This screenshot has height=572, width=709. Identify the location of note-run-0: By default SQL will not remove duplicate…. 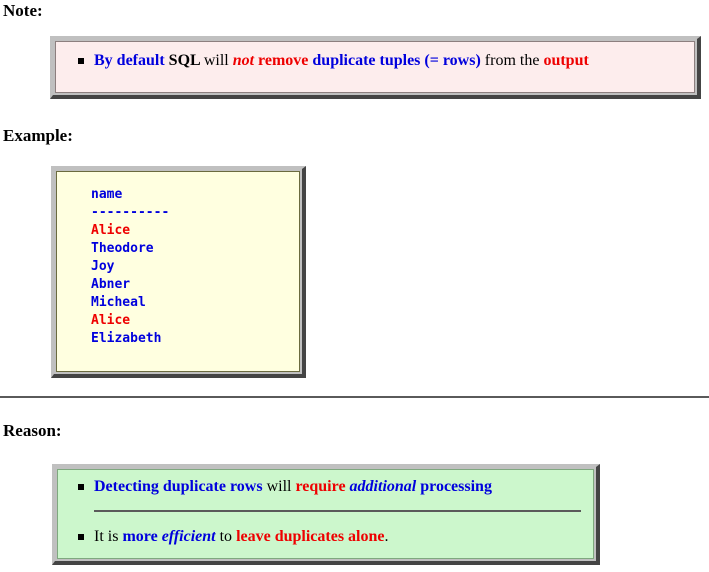
(341, 60).